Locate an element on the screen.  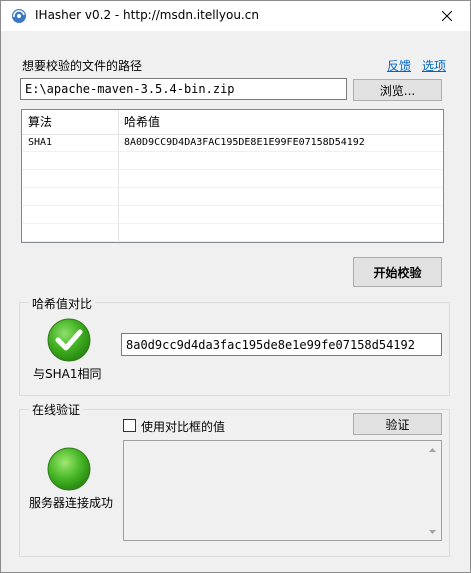
list-header: 算法 哈希值 is located at coordinates (232, 122).